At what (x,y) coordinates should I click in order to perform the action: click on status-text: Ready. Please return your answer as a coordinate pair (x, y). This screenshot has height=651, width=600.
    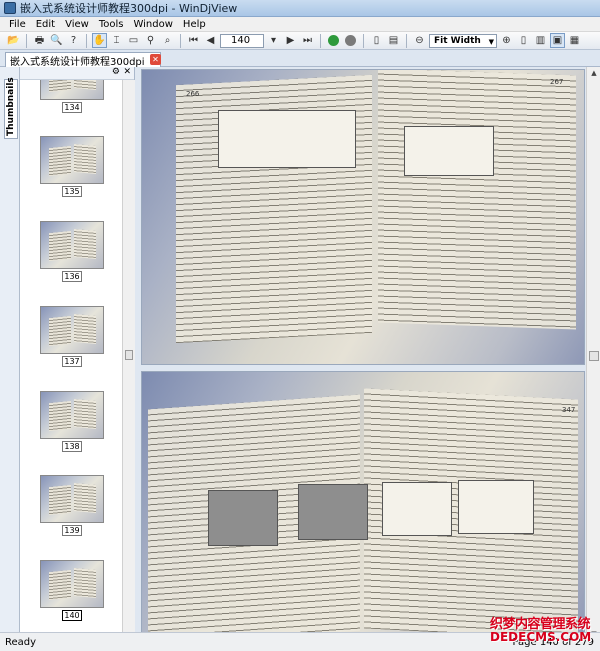
    Looking at the image, I should click on (21, 642).